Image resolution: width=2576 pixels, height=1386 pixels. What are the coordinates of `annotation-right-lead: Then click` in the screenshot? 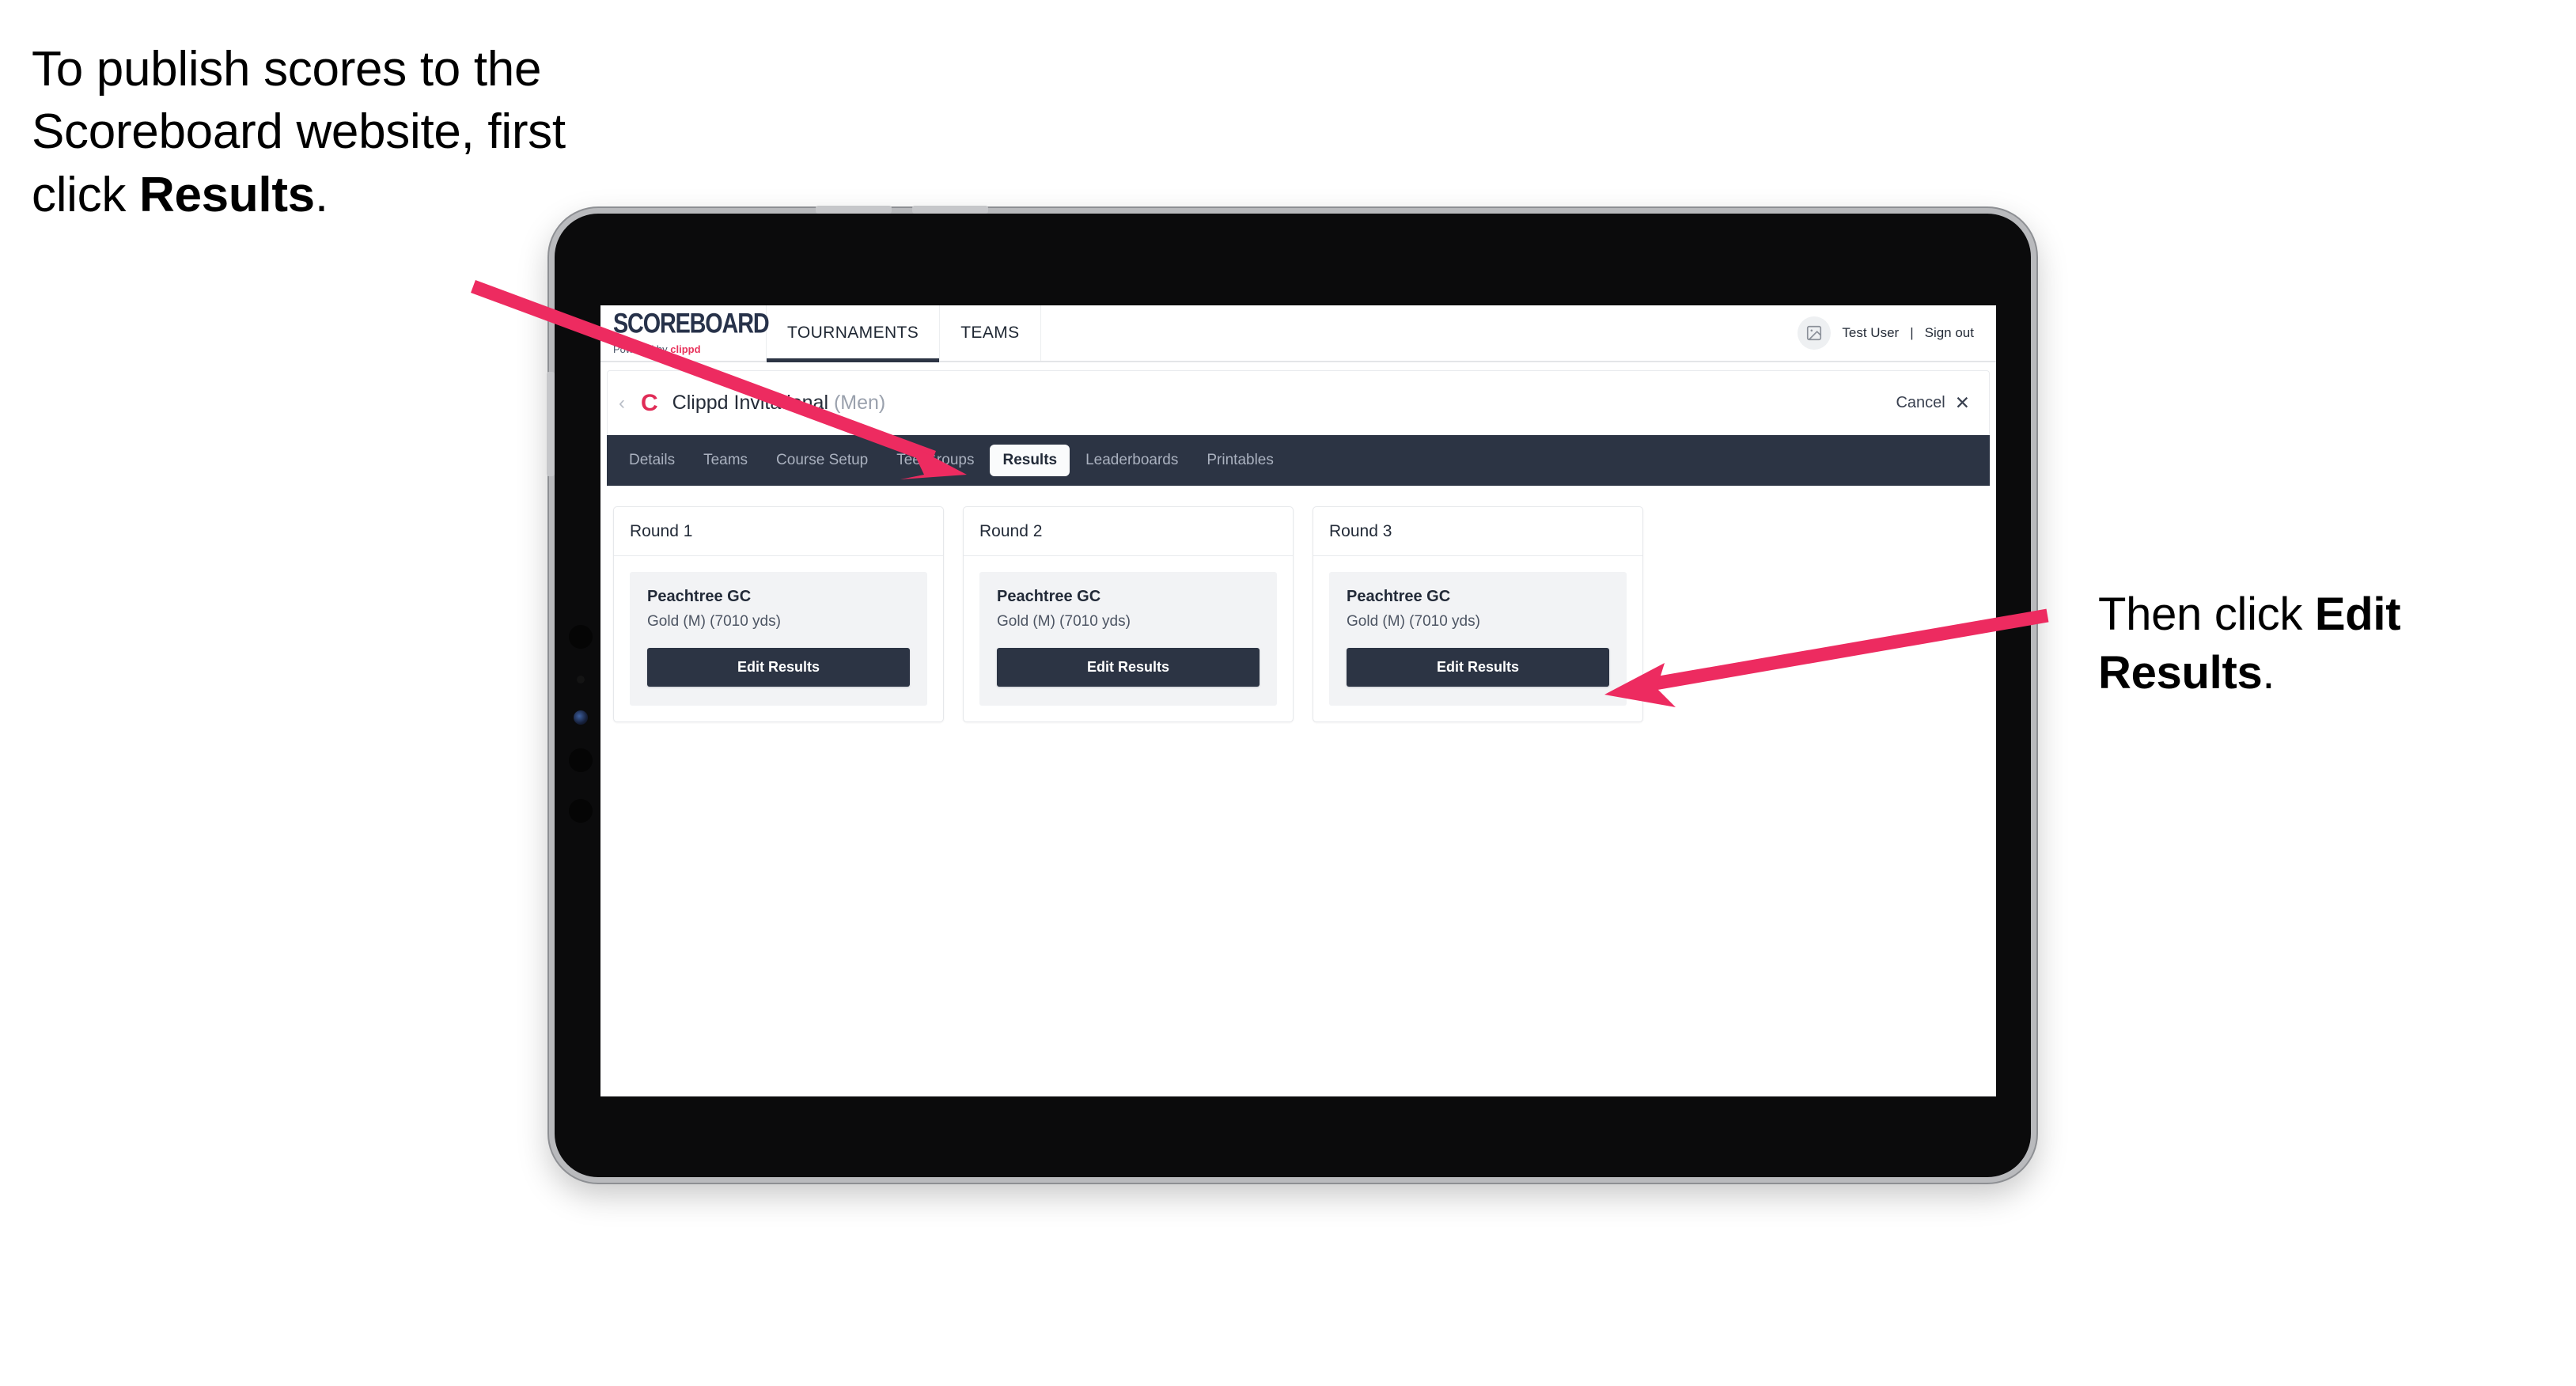 It's located at (2206, 615).